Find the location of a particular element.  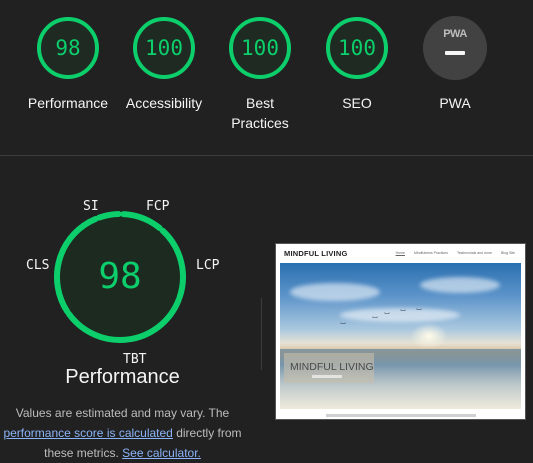

label-best-practices: Best Practices is located at coordinates (260, 113).